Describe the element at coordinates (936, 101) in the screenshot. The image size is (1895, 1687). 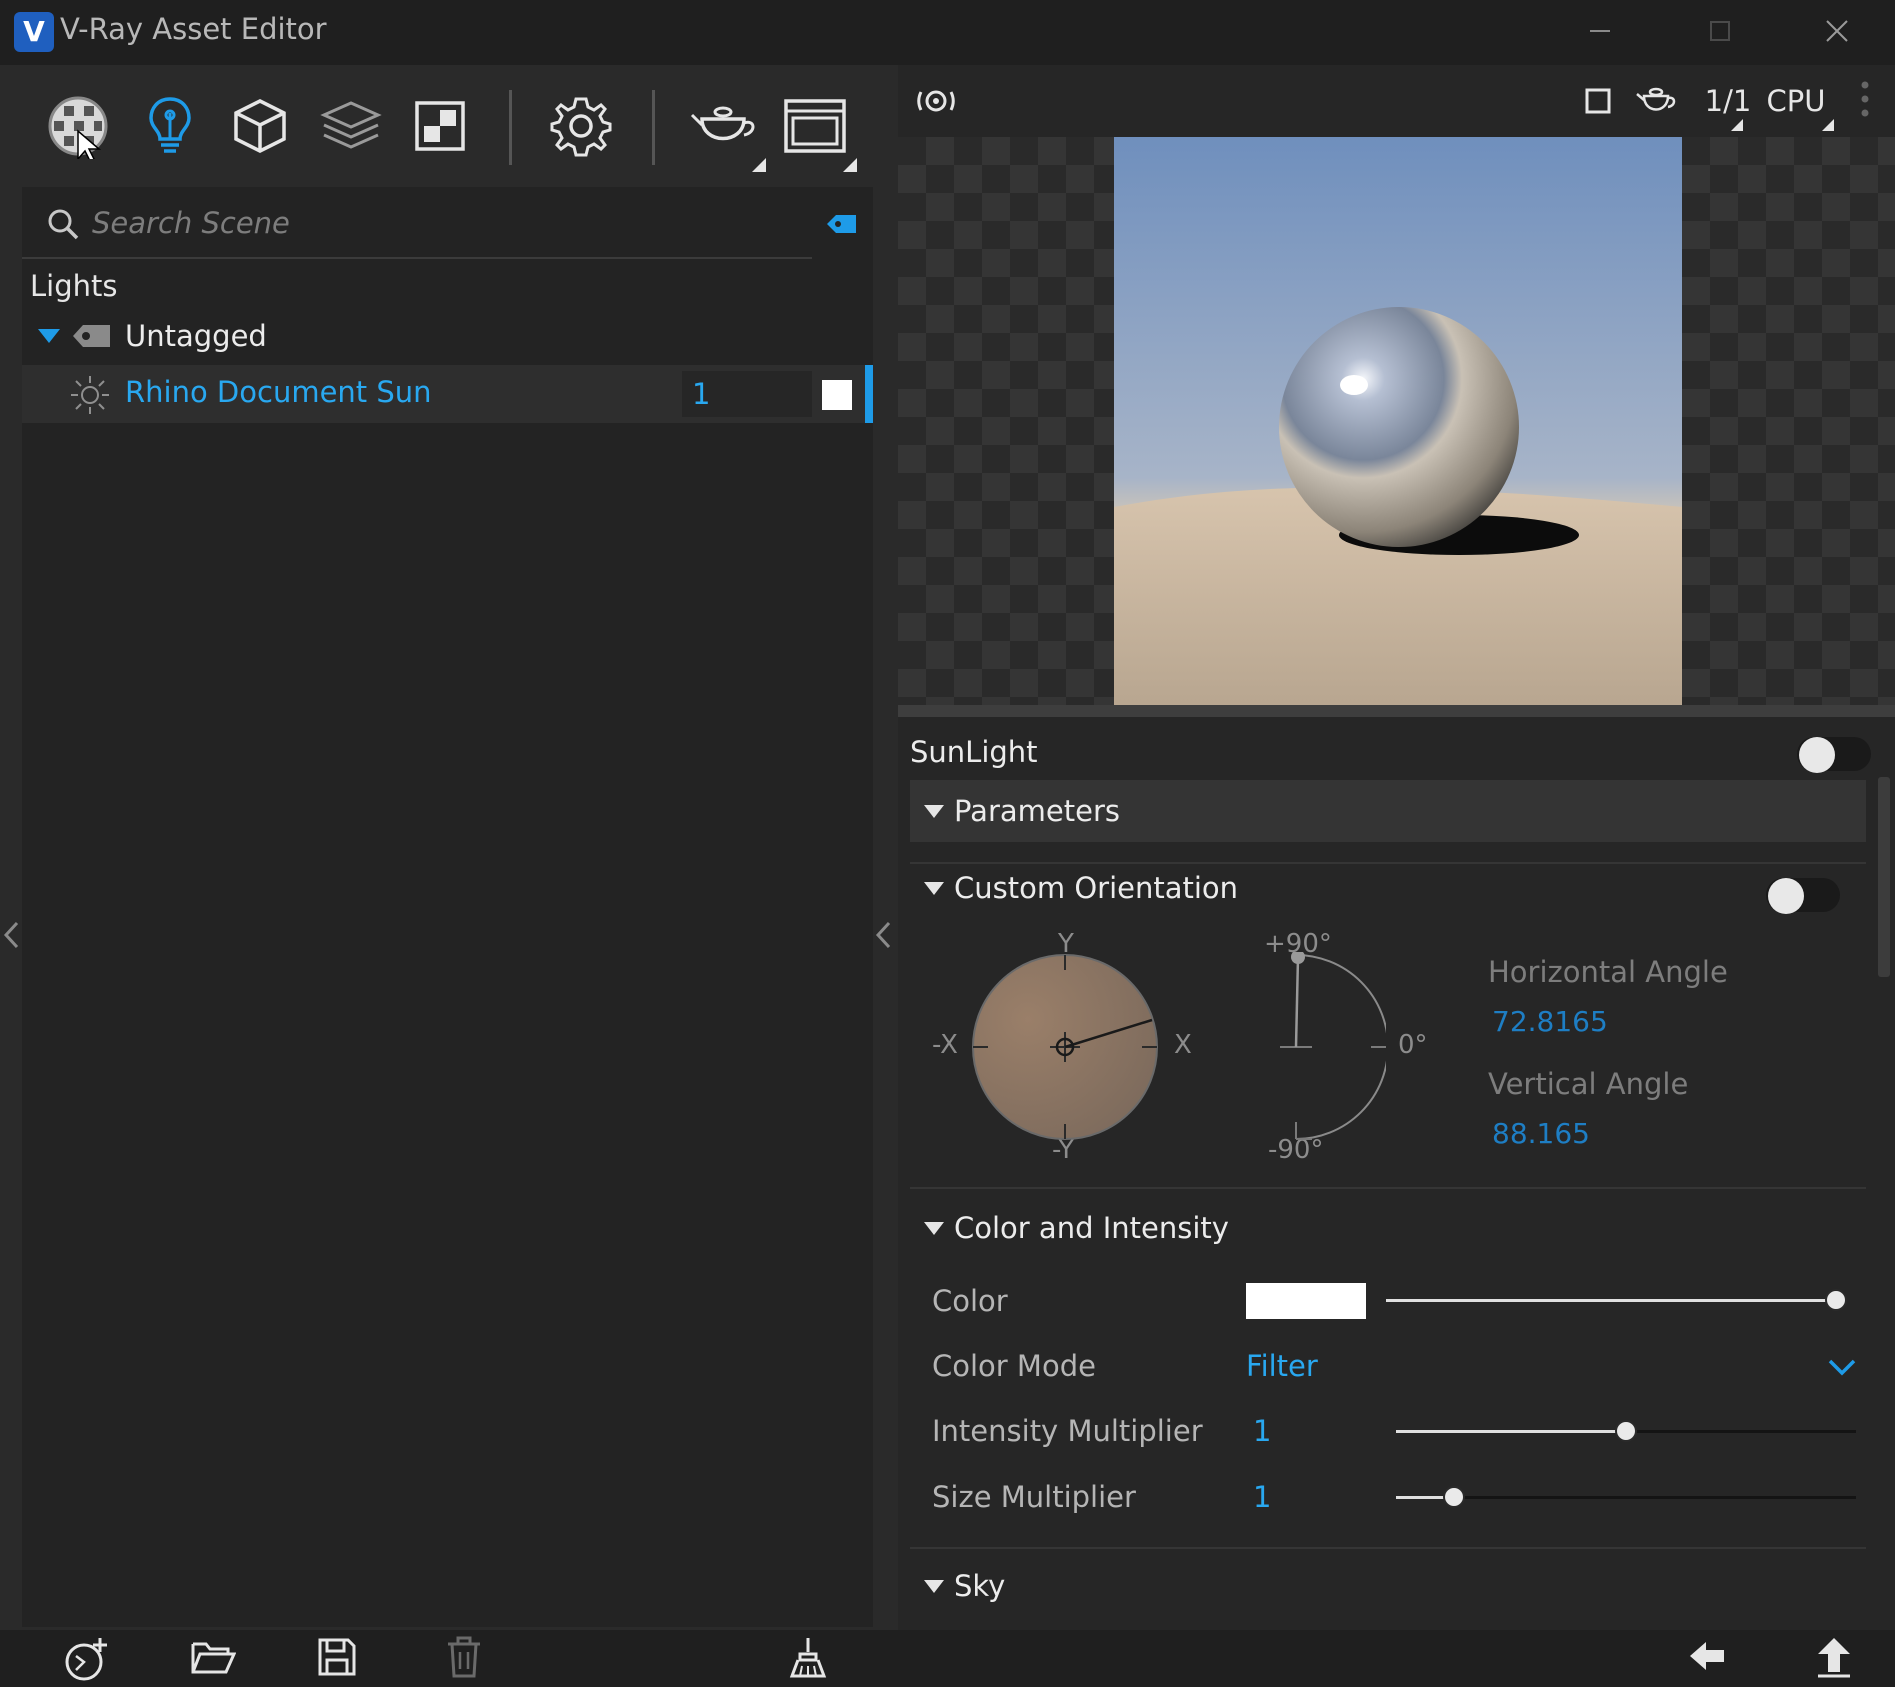
I see `preview-pin-button` at that location.